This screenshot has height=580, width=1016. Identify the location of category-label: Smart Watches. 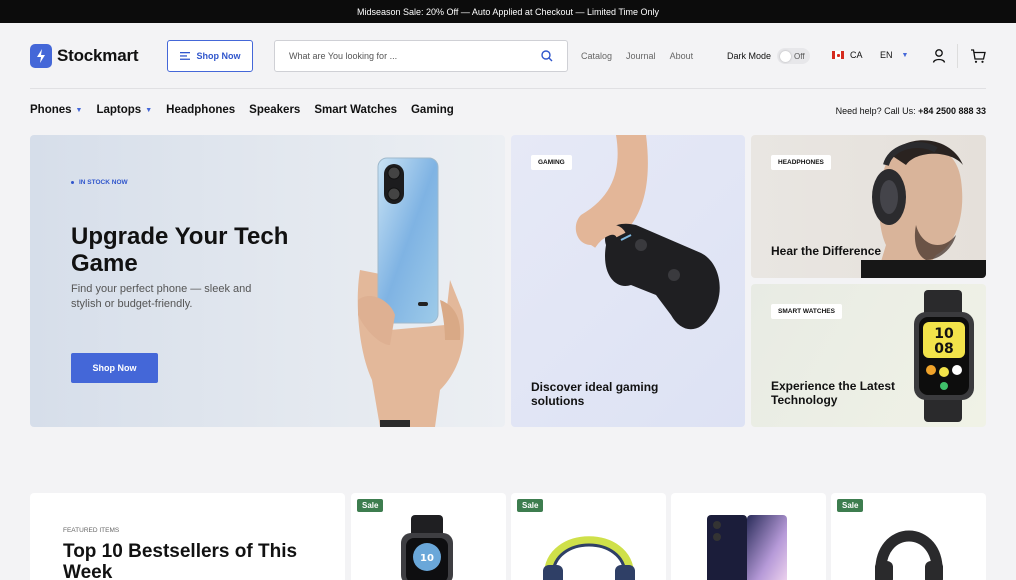
(355, 110).